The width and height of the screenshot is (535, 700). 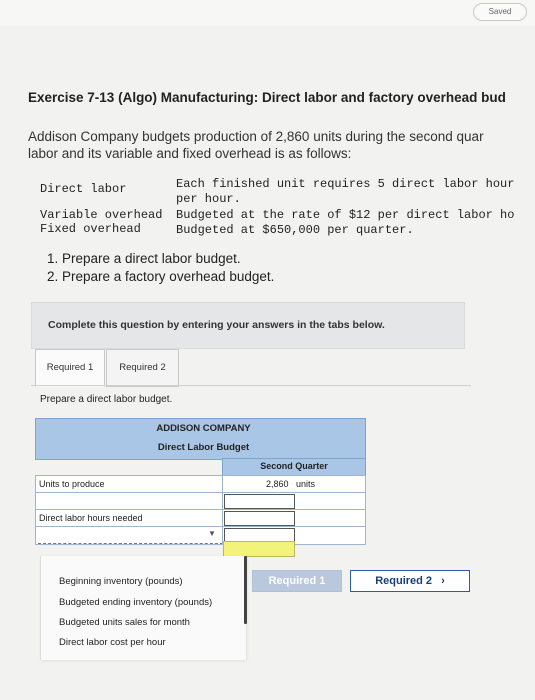 I want to click on units-unit: units, so click(x=306, y=484).